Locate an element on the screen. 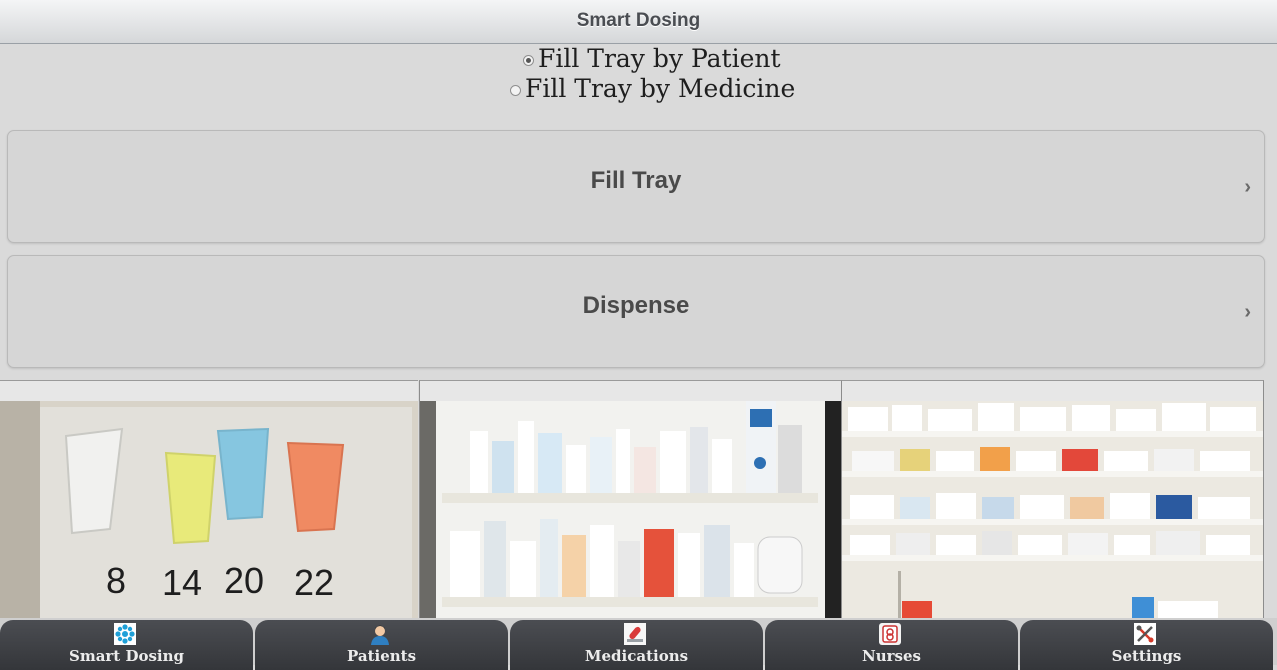  cup-label-8: 8 is located at coordinates (116, 580).